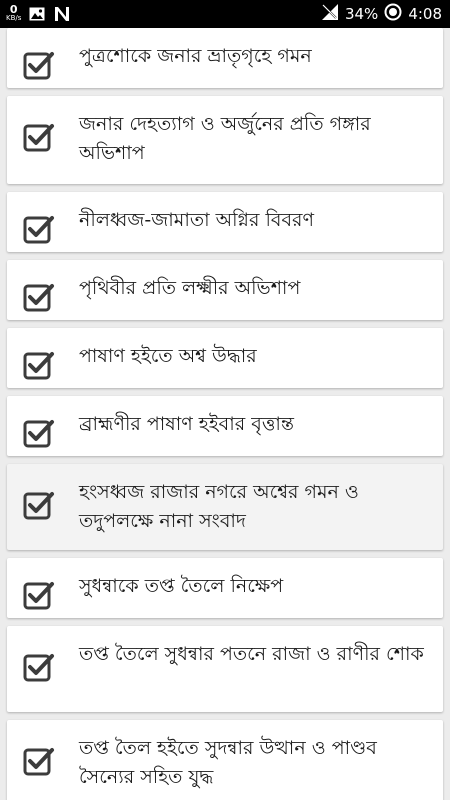  I want to click on item-title: পুত্রশোকে জনার ভ্রাতৃগৃহে গমন, so click(195, 56).